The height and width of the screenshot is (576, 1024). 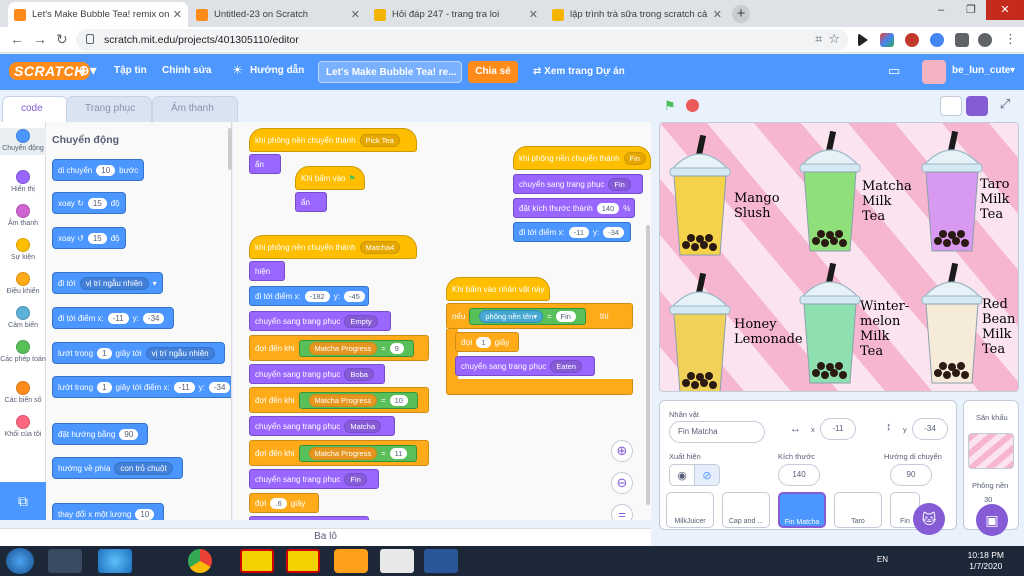 What do you see at coordinates (398, 453) in the screenshot?
I see `block-input: 11` at bounding box center [398, 453].